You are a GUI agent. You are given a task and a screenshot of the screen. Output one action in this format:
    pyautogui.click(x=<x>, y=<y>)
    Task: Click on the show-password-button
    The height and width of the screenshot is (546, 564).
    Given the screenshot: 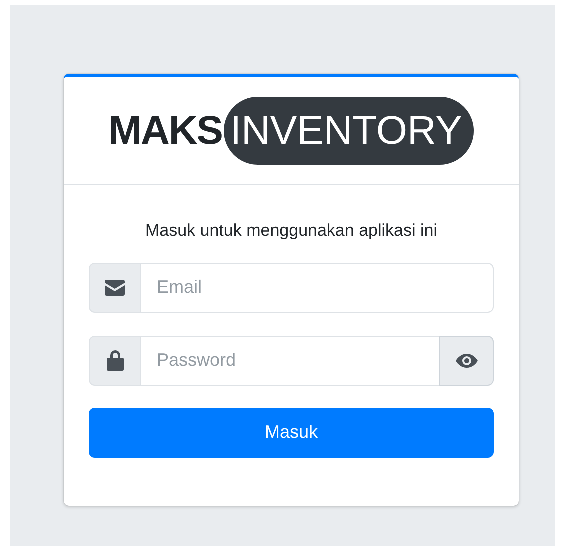 What is the action you would take?
    pyautogui.click(x=466, y=361)
    